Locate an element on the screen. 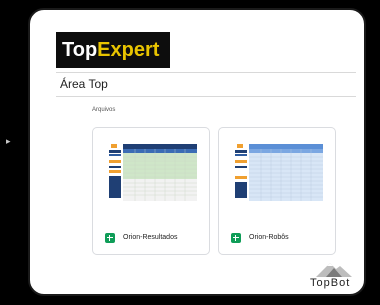 This screenshot has height=305, width=380. file-card-orion-robos: Orion-Robôs is located at coordinates (277, 191).